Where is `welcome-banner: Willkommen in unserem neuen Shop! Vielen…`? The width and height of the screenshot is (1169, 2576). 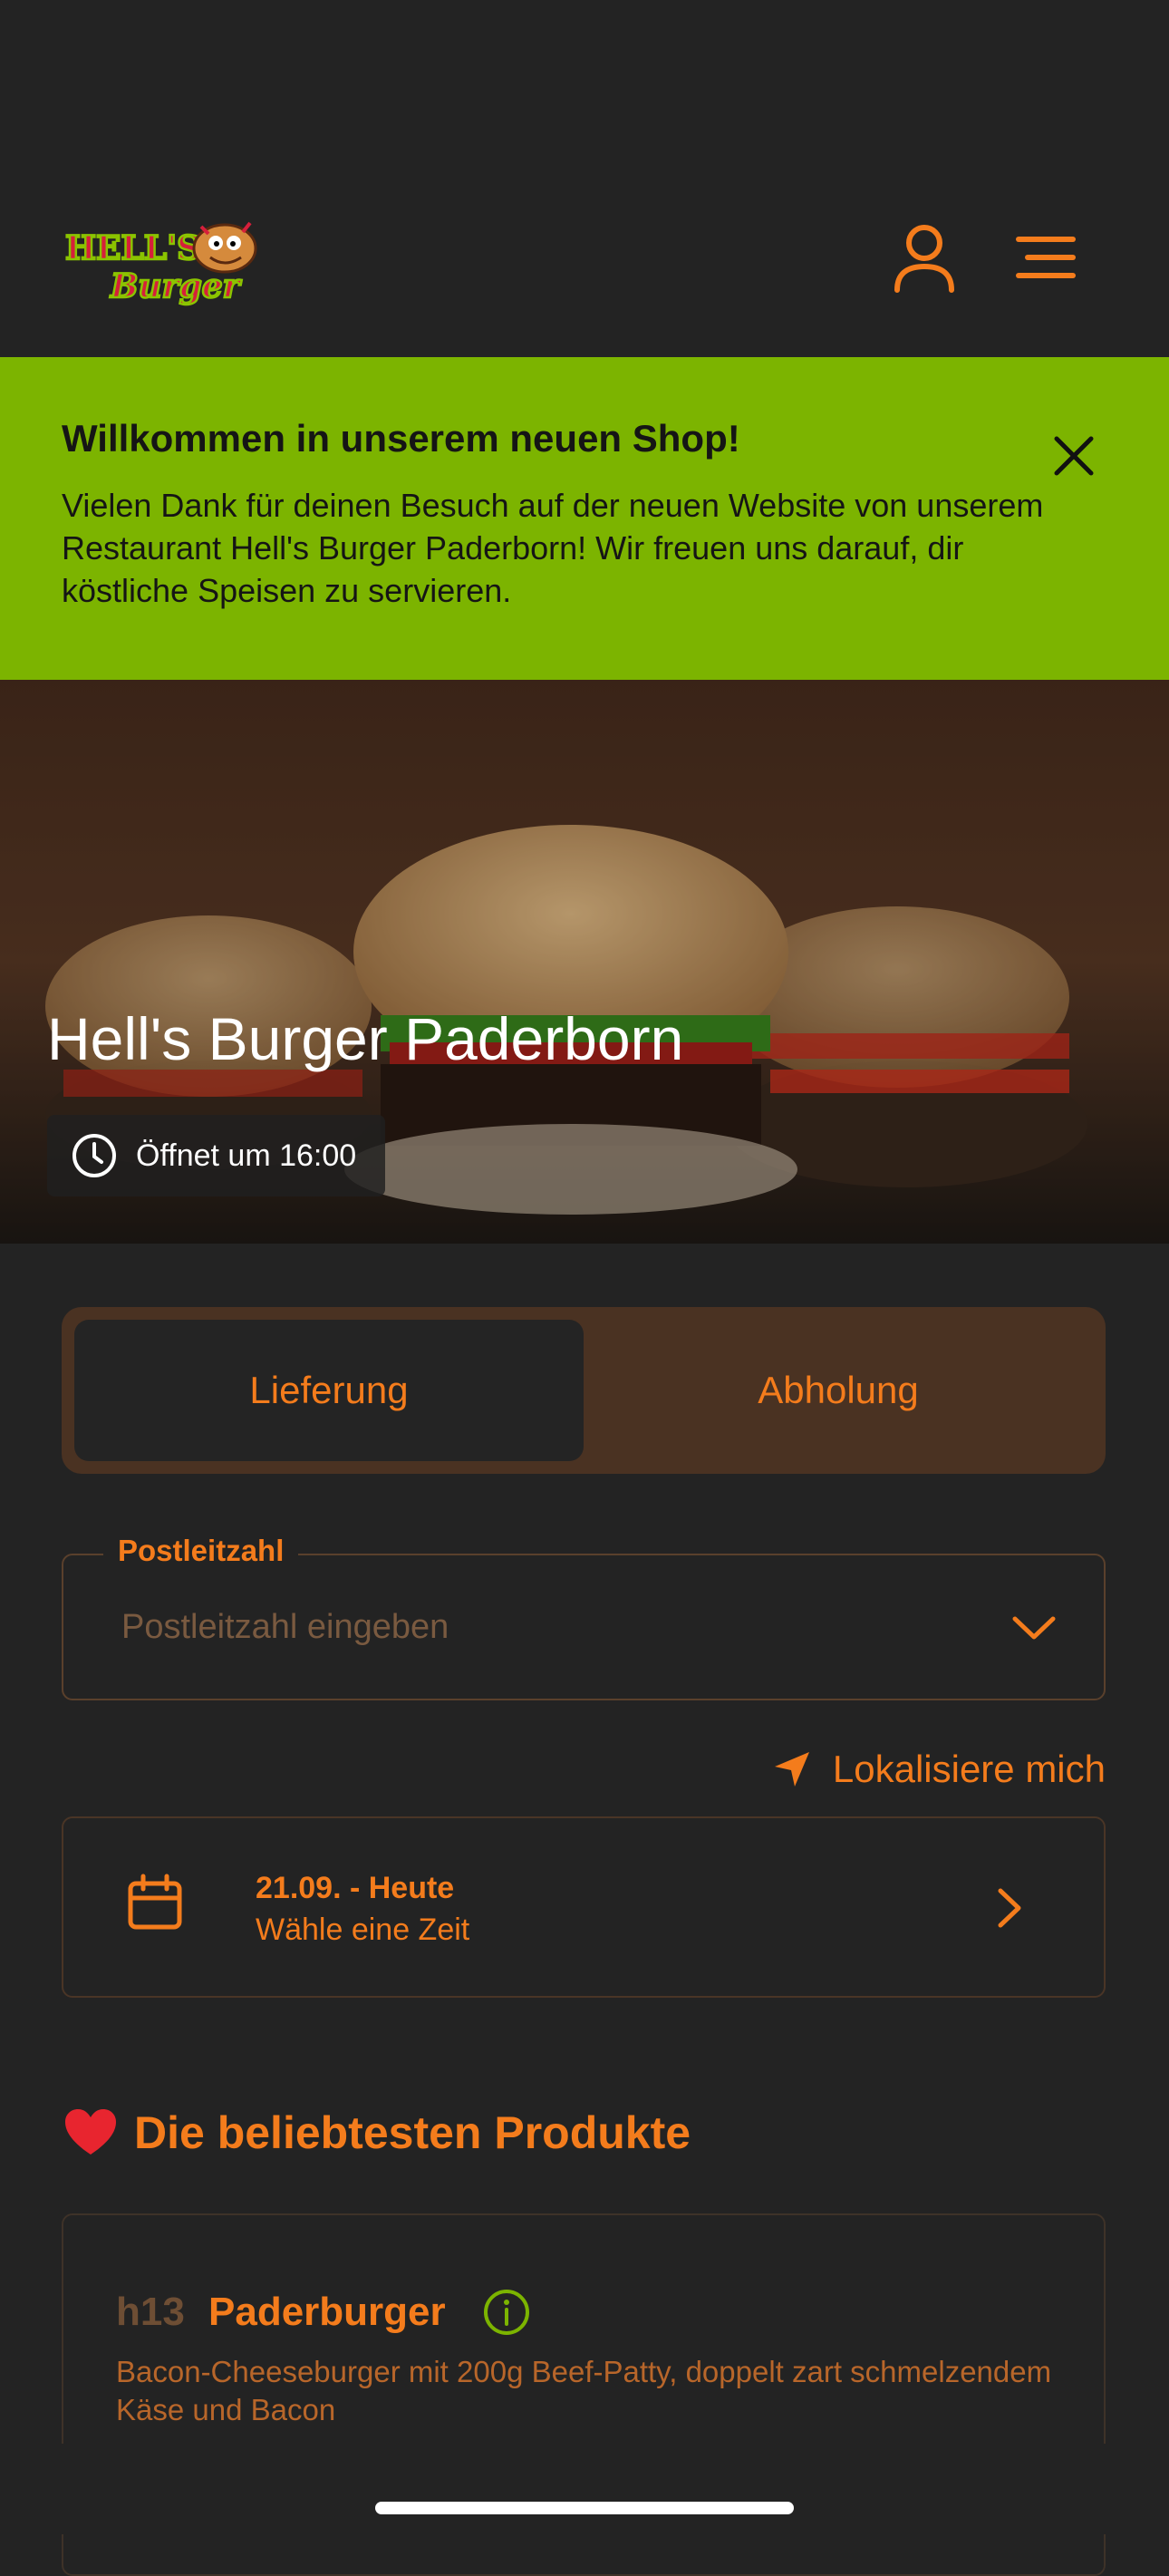
welcome-banner: Willkommen in unserem neuen Shop! Vielen… is located at coordinates (584, 518).